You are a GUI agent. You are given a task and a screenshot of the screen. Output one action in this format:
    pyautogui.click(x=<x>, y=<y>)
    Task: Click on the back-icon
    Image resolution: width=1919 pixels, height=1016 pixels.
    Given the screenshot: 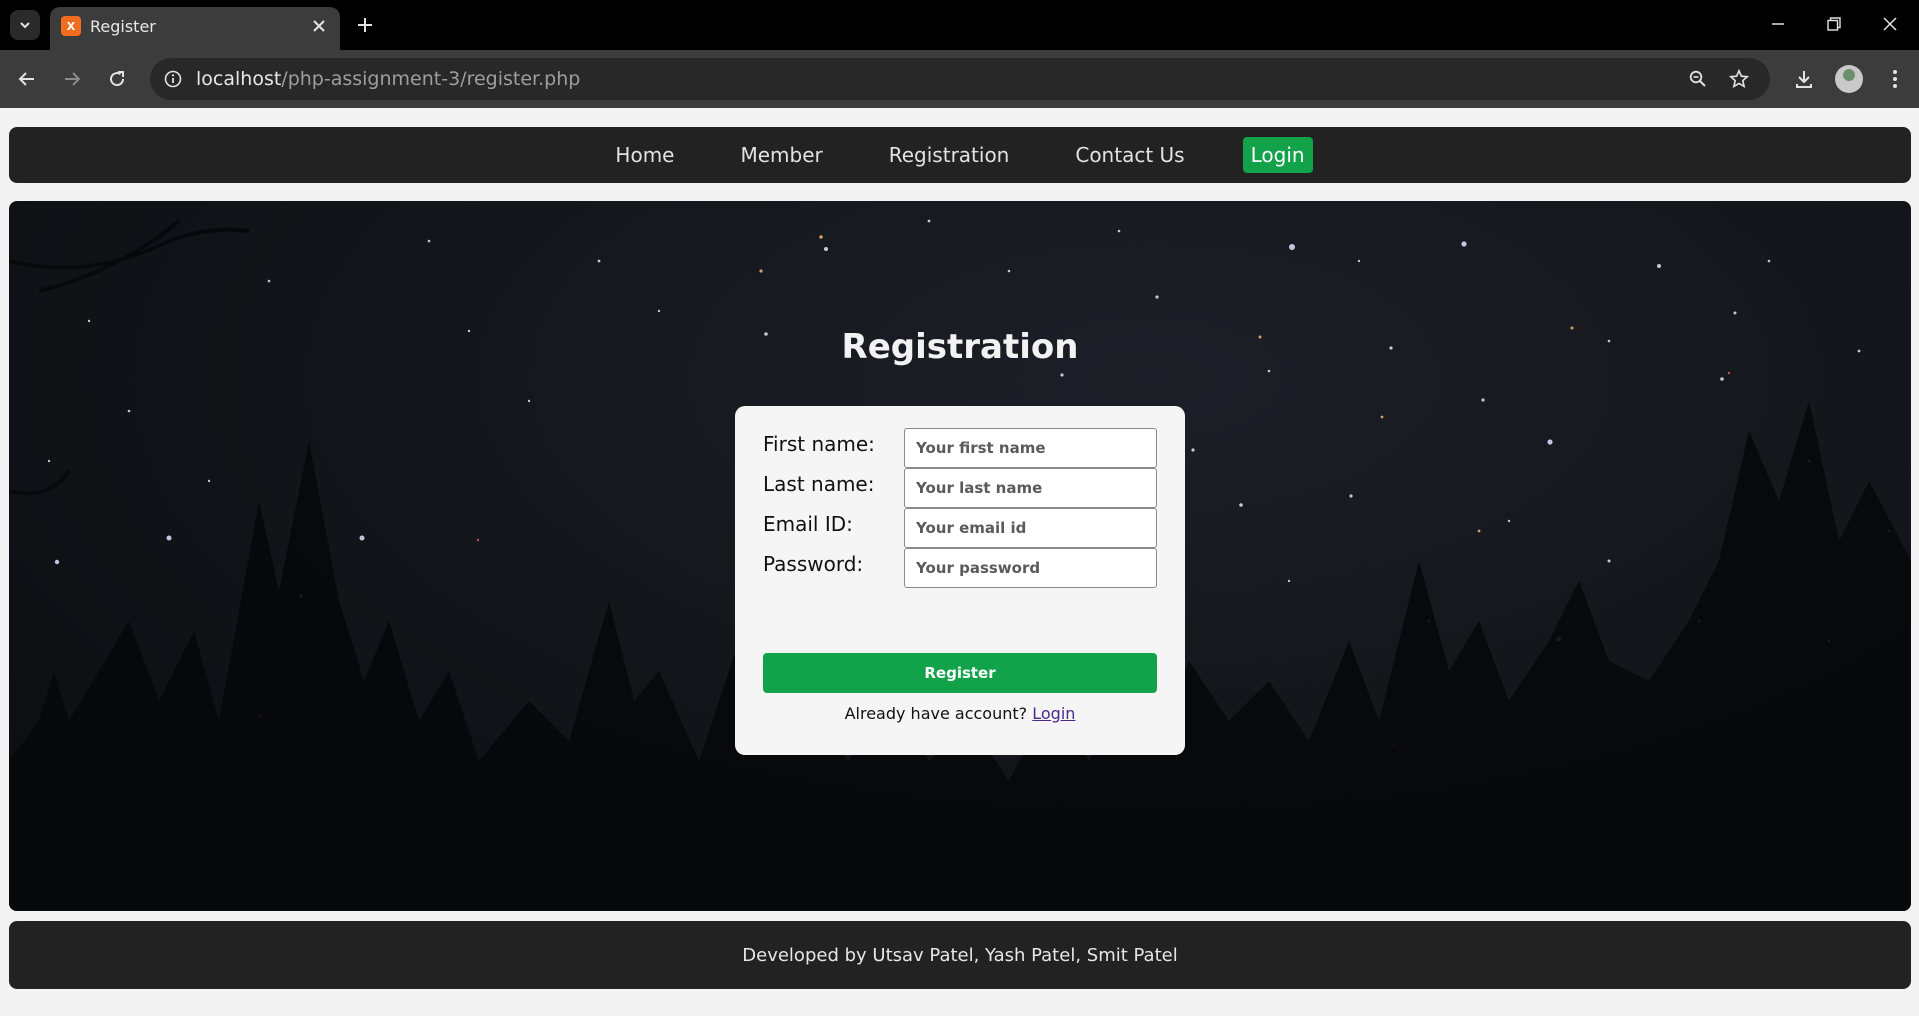 What is the action you would take?
    pyautogui.click(x=27, y=79)
    